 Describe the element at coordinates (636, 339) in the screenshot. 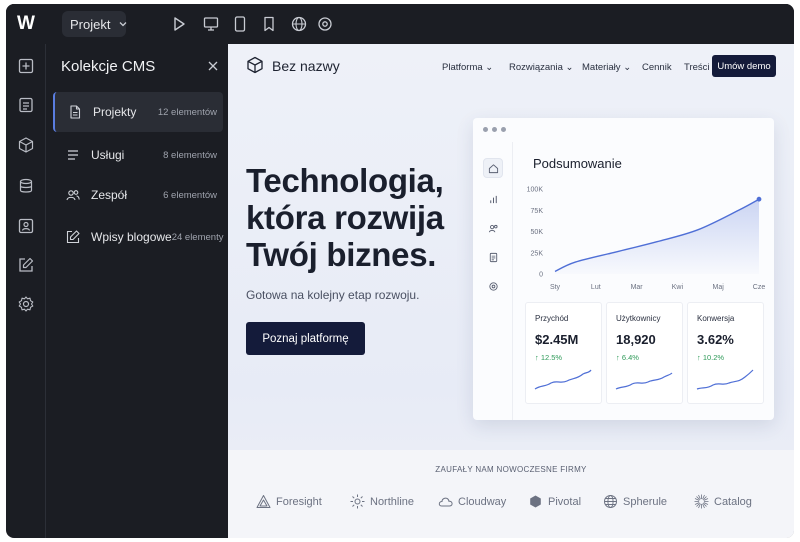

I see `kpi-value: 18,920` at that location.